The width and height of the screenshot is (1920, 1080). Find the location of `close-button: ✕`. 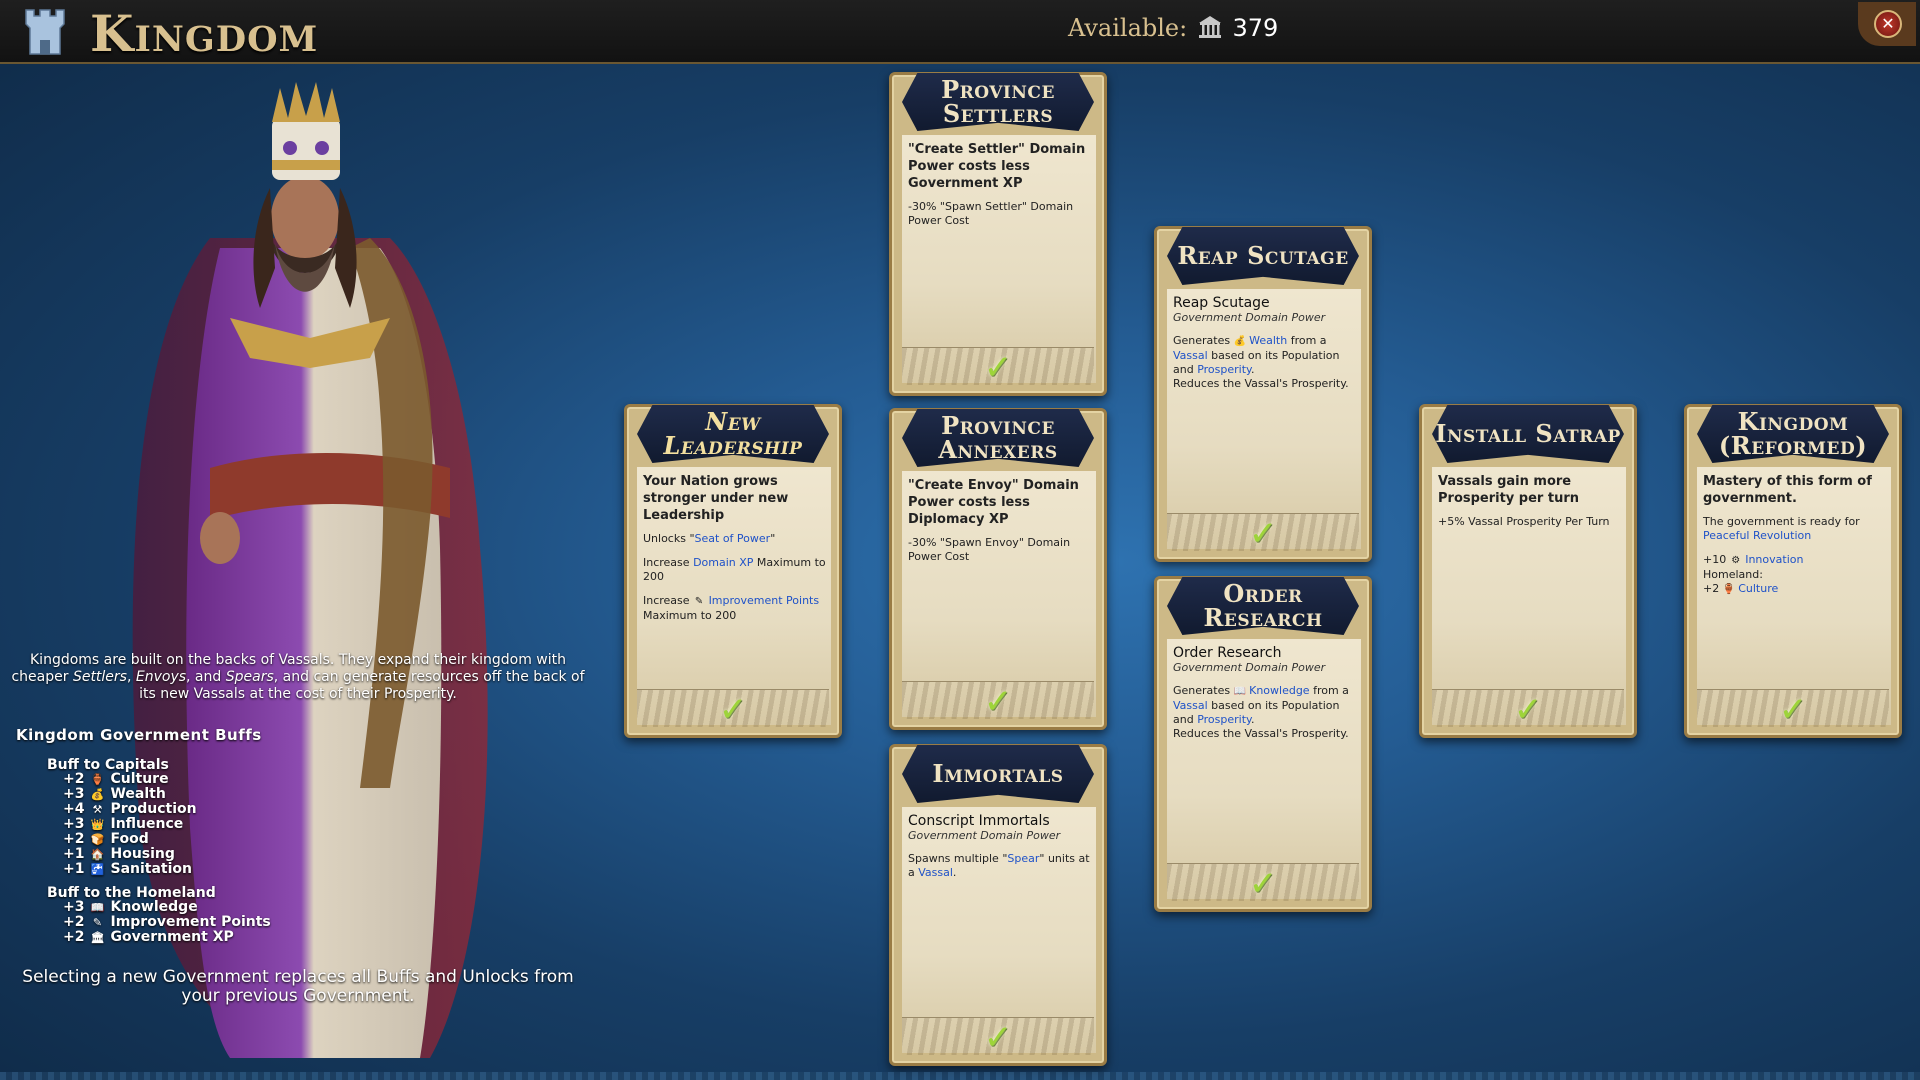

close-button: ✕ is located at coordinates (1887, 24).